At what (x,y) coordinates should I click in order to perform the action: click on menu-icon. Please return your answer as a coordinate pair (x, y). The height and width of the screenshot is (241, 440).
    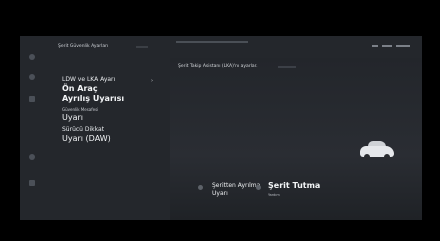
    Looking at the image, I should click on (32, 183).